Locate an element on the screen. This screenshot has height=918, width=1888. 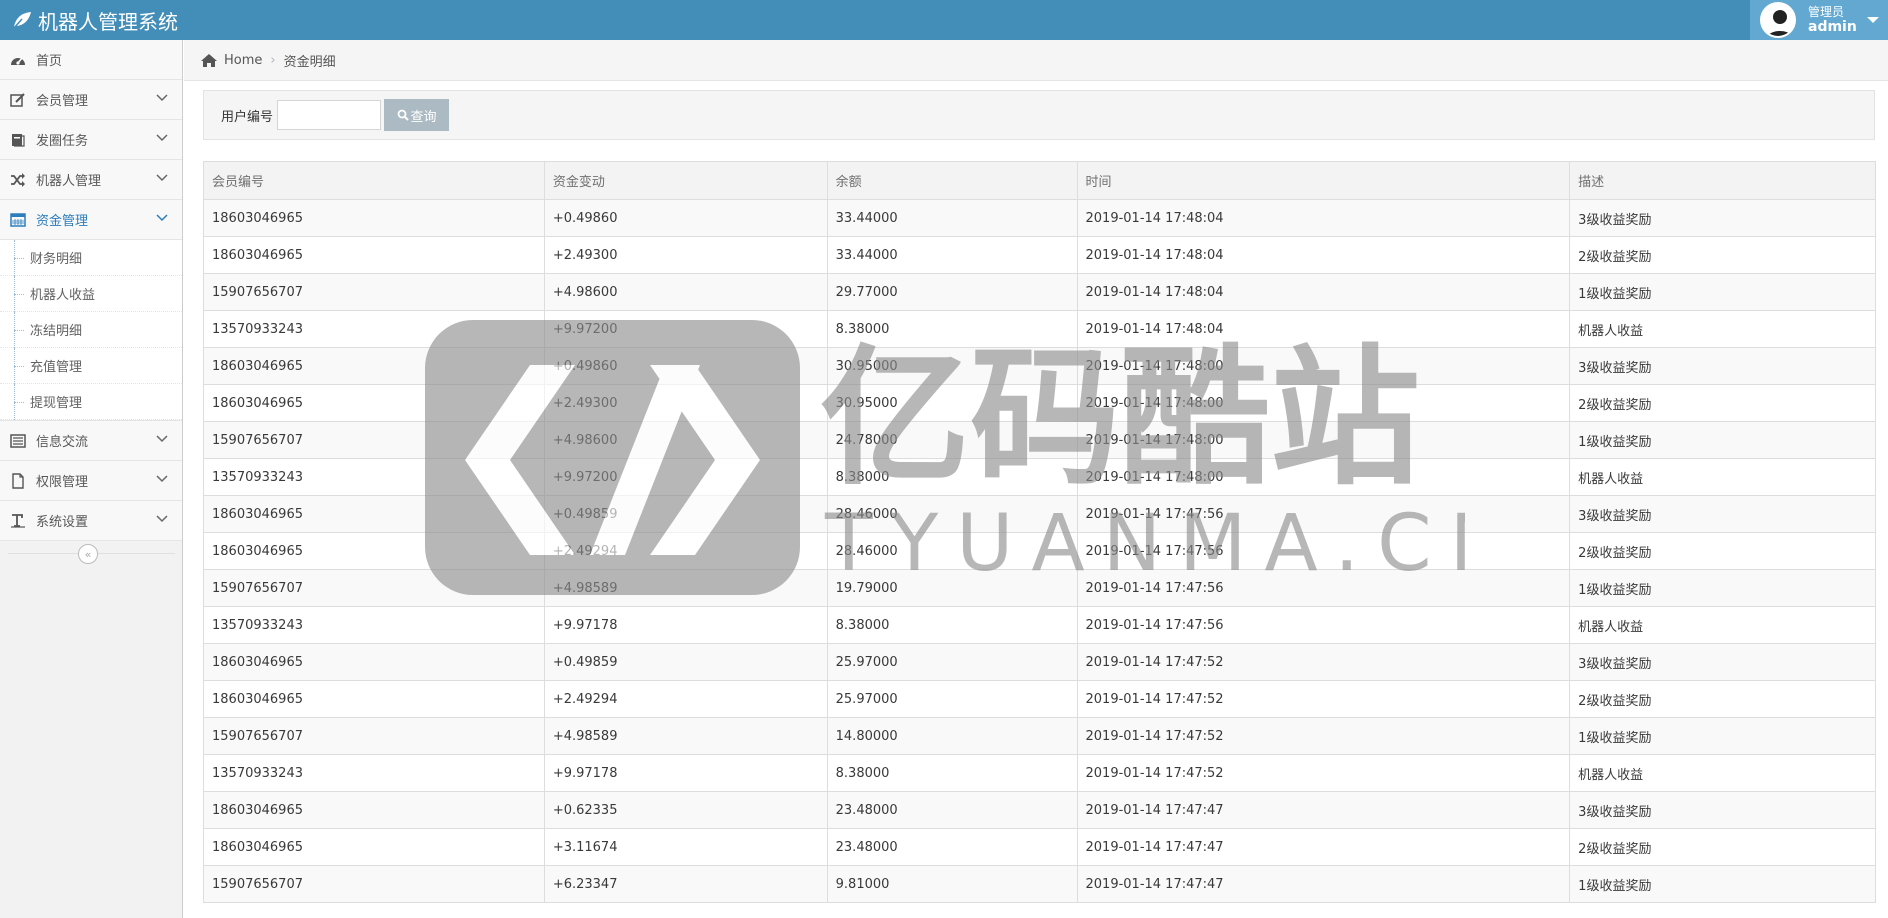
brand: 机器人管理系统 is located at coordinates (95, 20).